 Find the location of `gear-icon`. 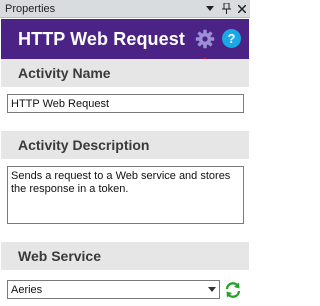

gear-icon is located at coordinates (205, 39).